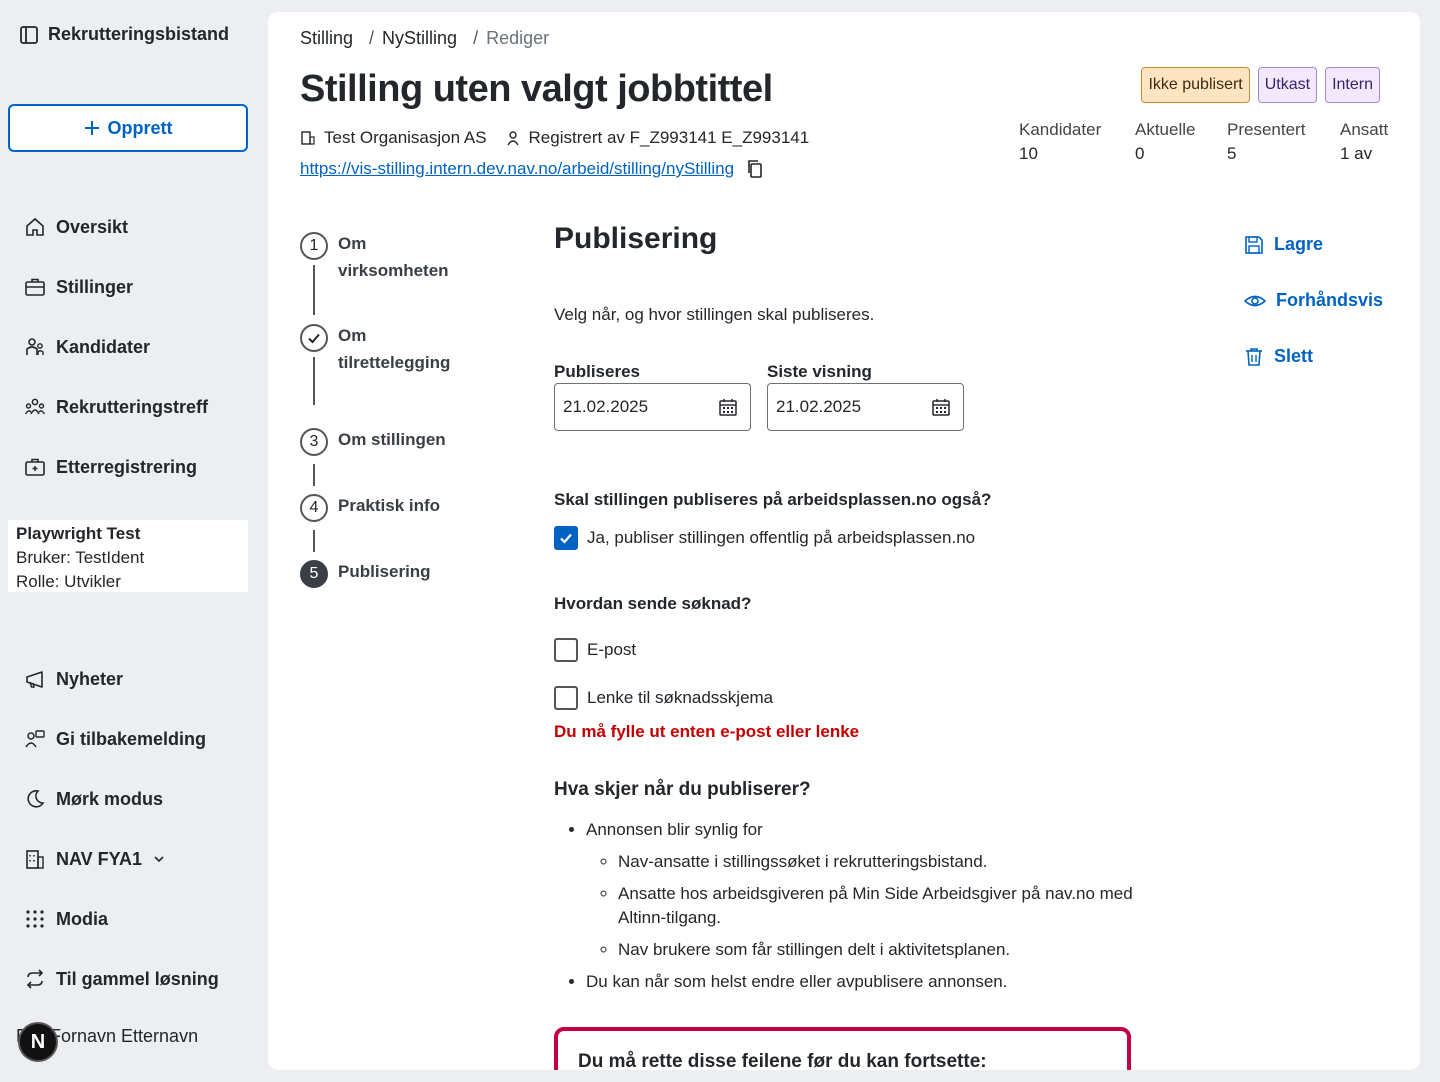 Image resolution: width=1440 pixels, height=1082 pixels. I want to click on user-name: Playwright Test, so click(78, 533).